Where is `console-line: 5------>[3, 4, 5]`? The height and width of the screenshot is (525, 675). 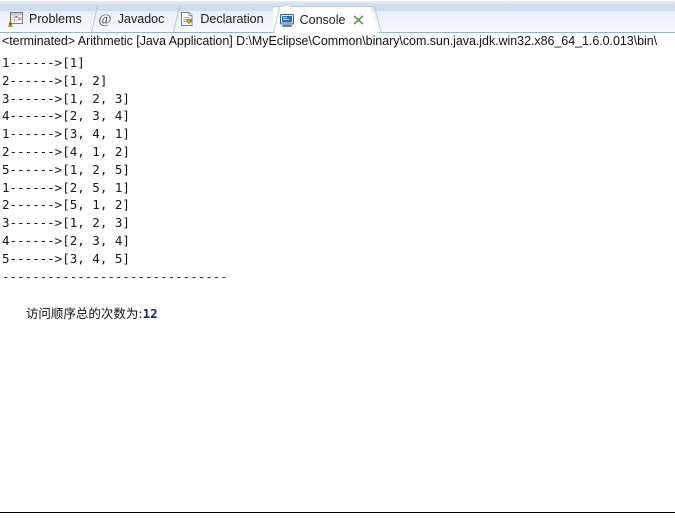
console-line: 5------>[3, 4, 5] is located at coordinates (66, 258).